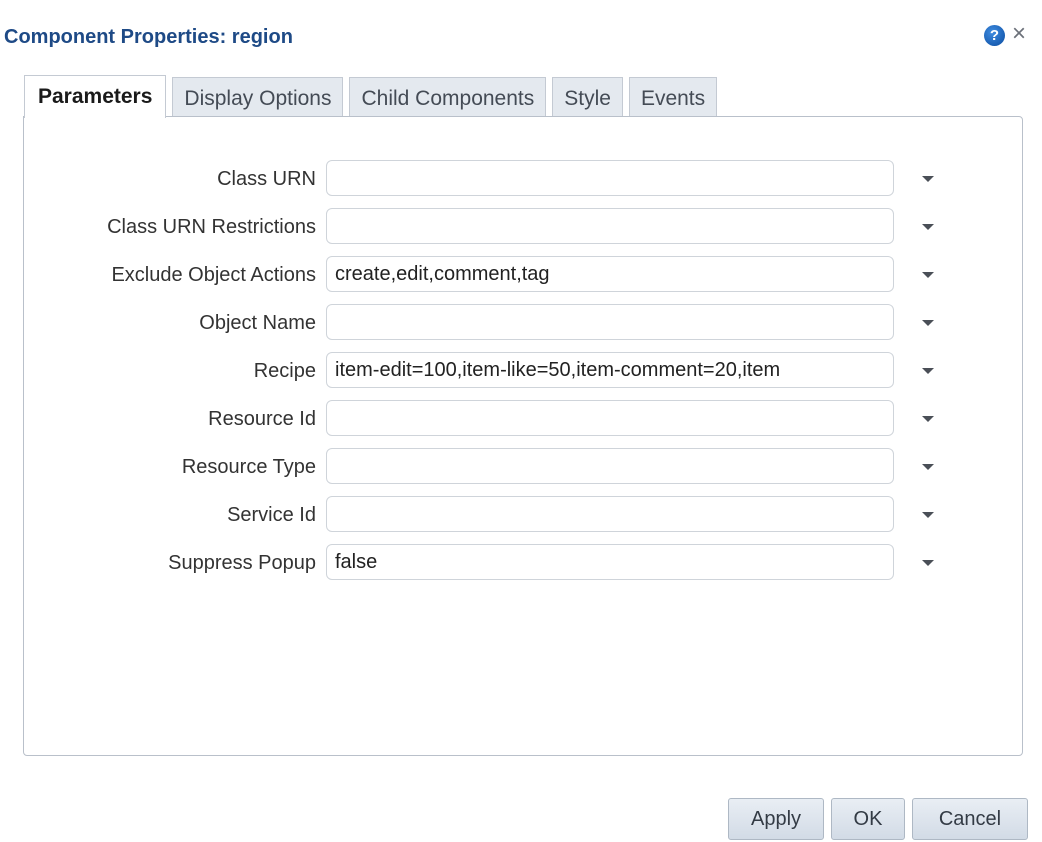 The height and width of the screenshot is (842, 1042). I want to click on param-label: Object Name, so click(257, 323).